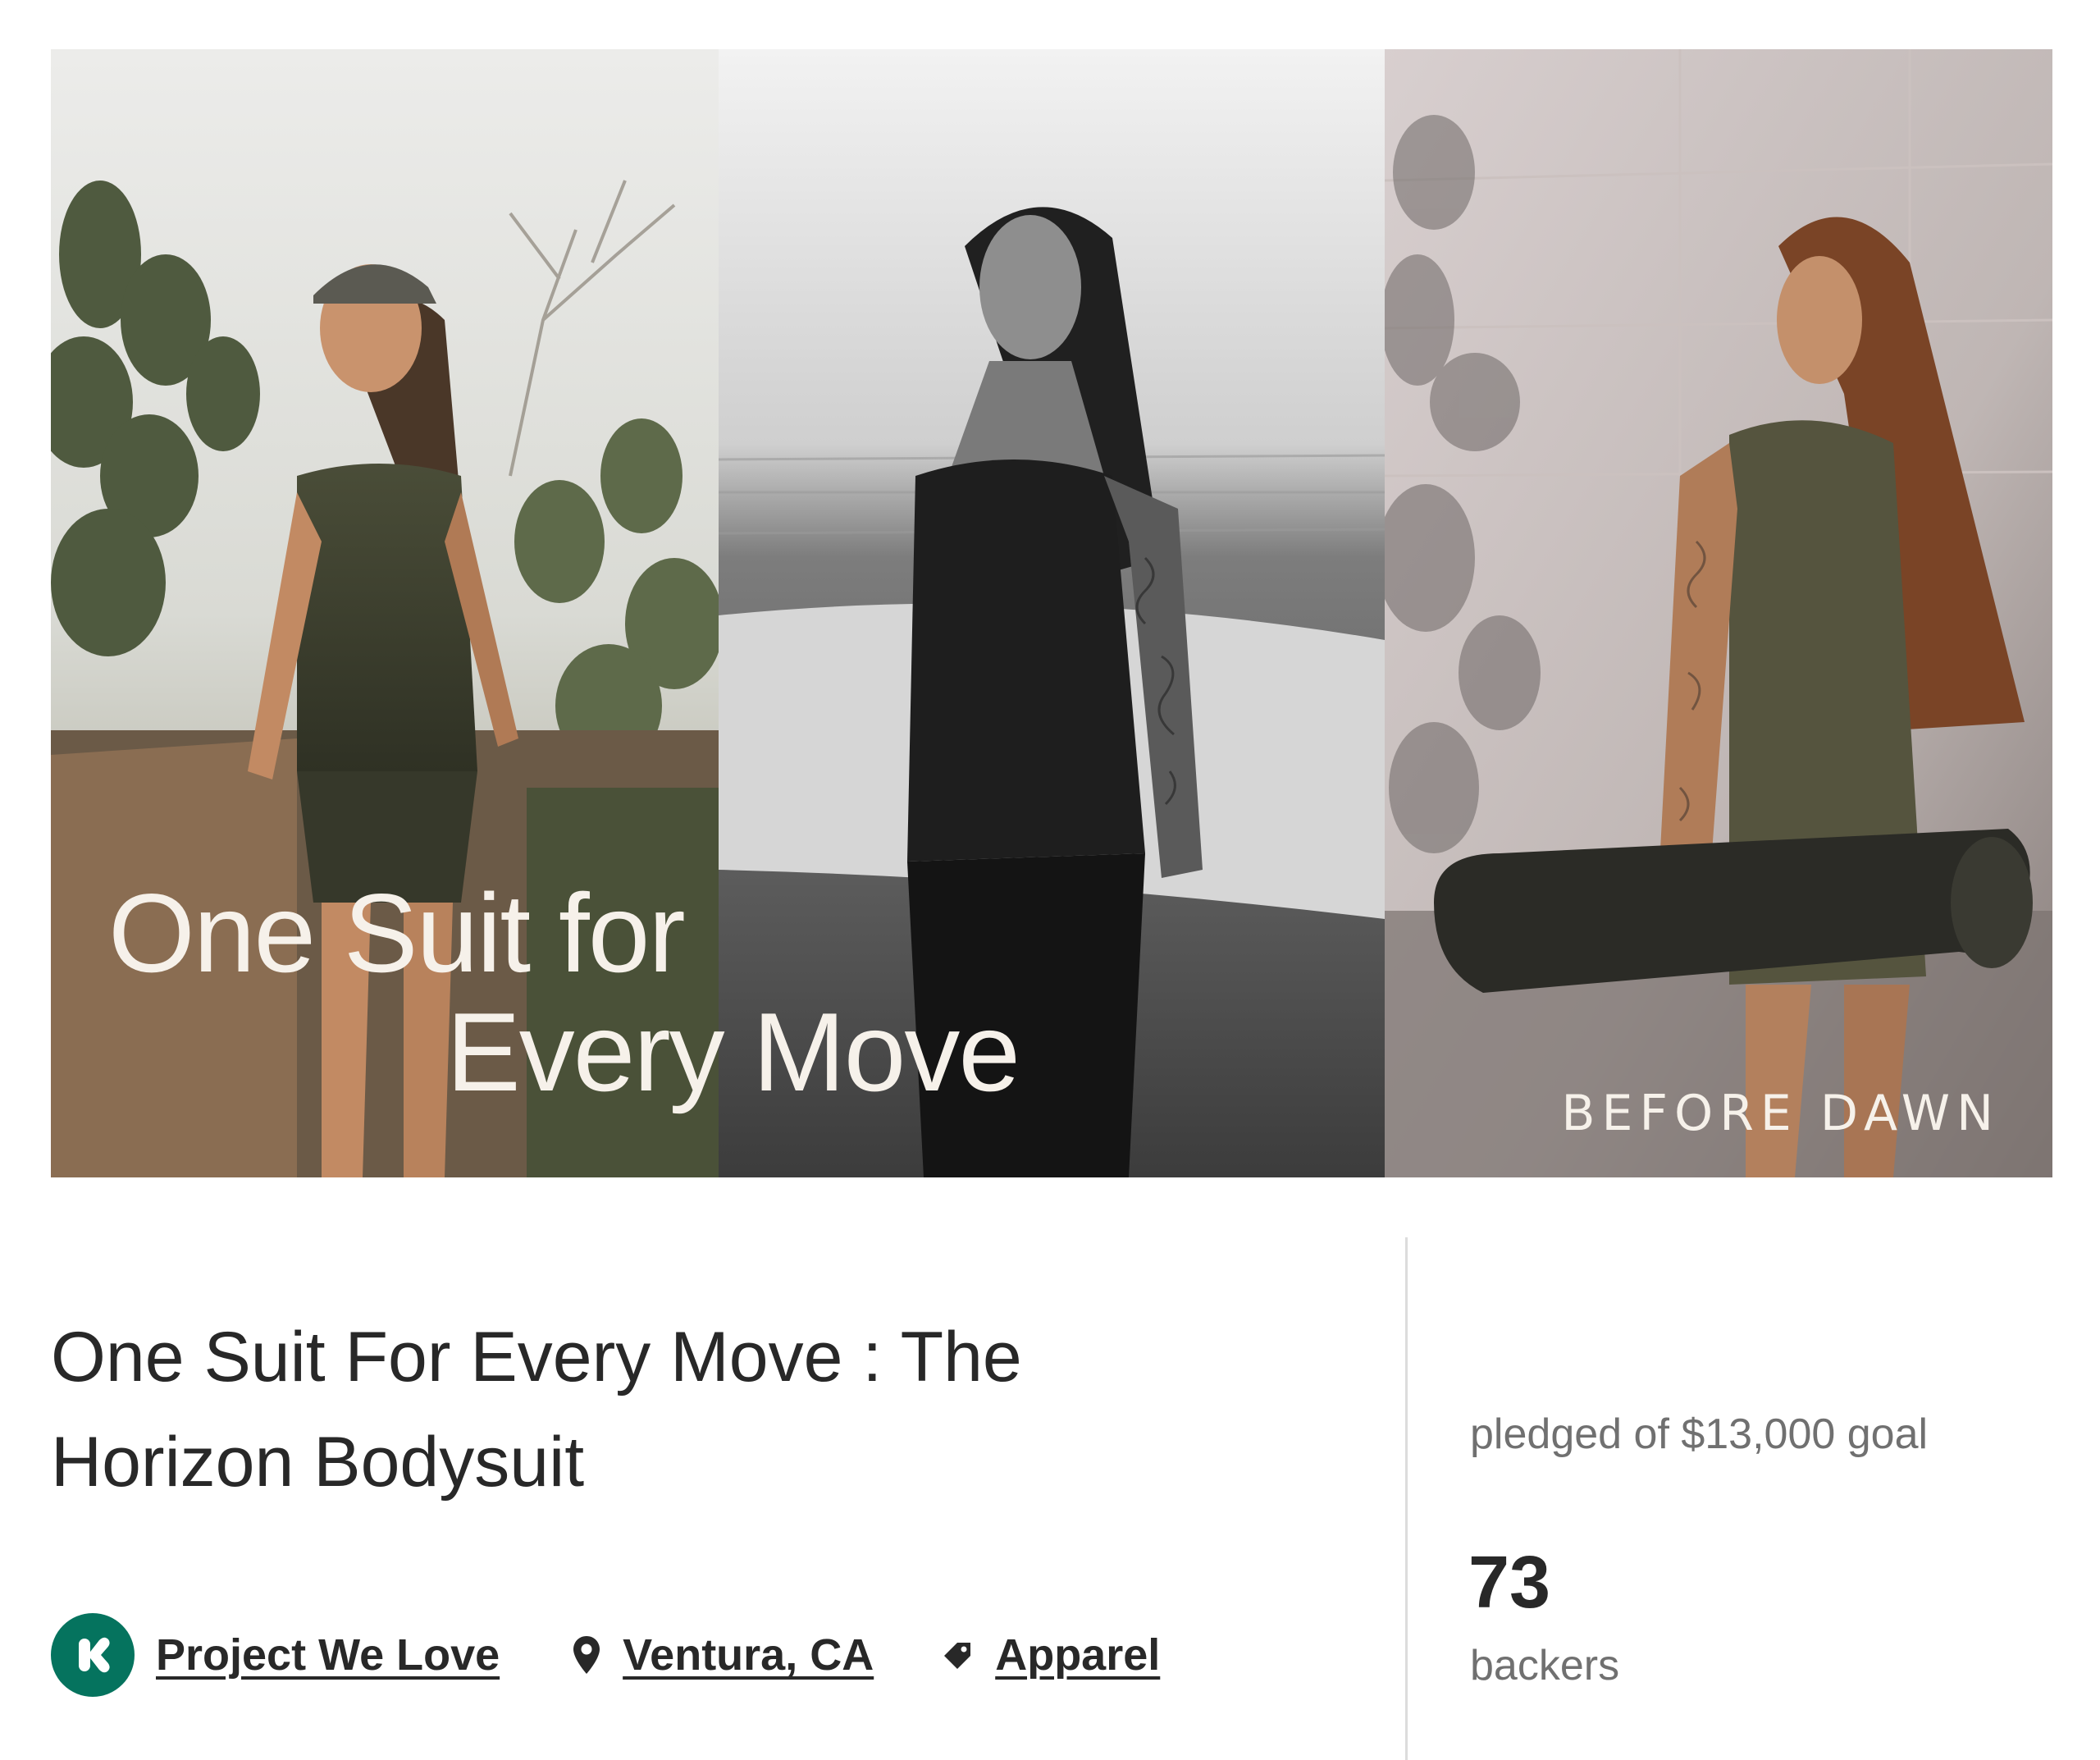  I want to click on location-pin-icon, so click(587, 1654).